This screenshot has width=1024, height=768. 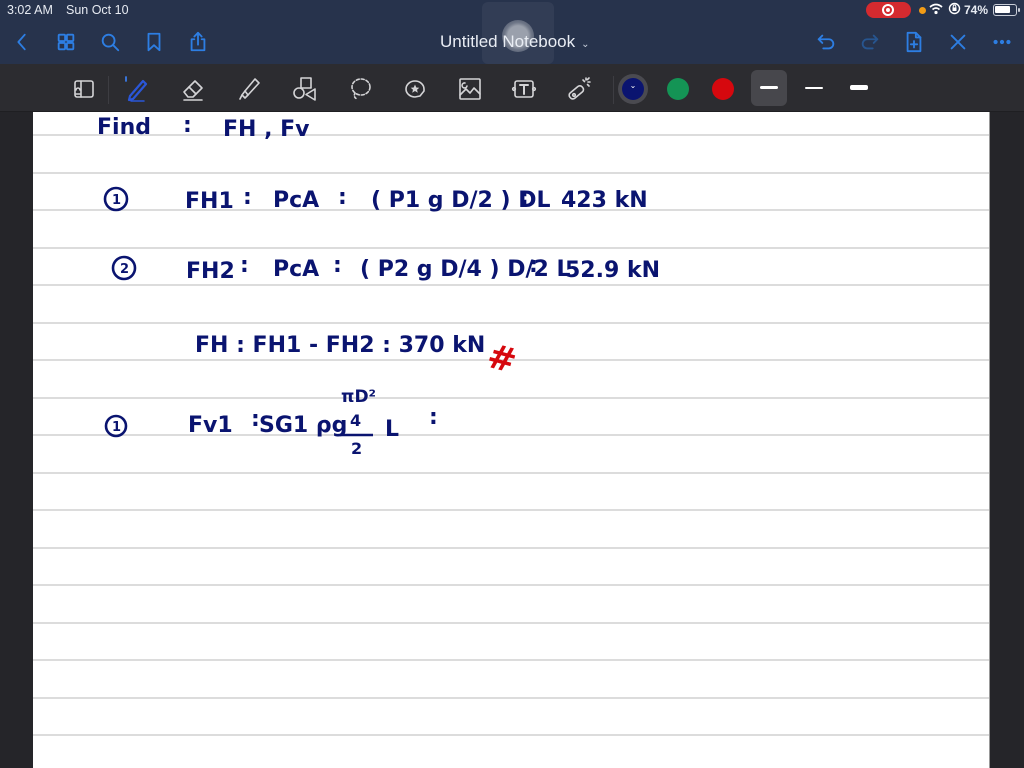 I want to click on rotation-lock-icon, so click(x=954, y=10).